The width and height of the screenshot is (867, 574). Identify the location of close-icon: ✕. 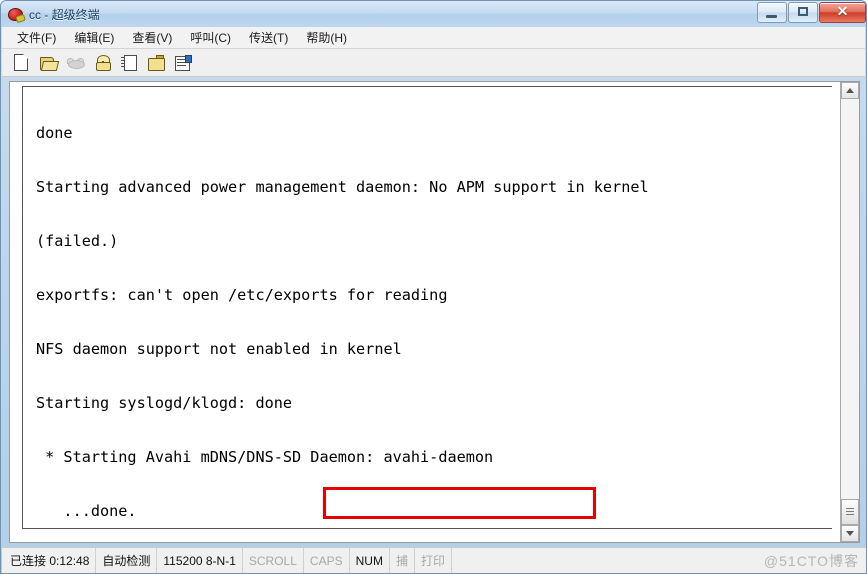
(842, 11).